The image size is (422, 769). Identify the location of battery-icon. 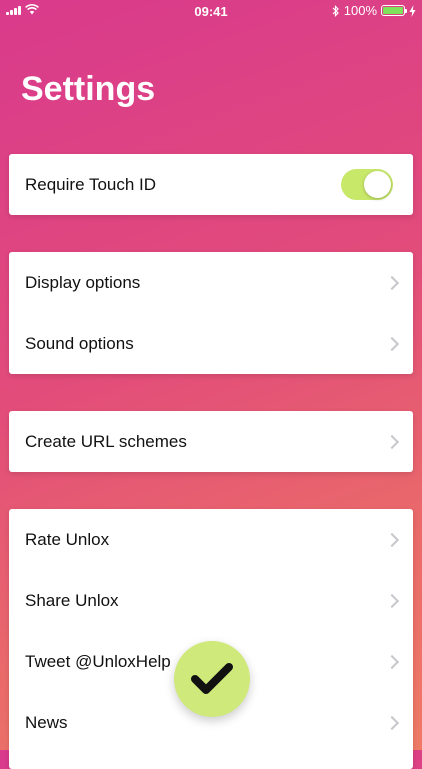
(394, 10).